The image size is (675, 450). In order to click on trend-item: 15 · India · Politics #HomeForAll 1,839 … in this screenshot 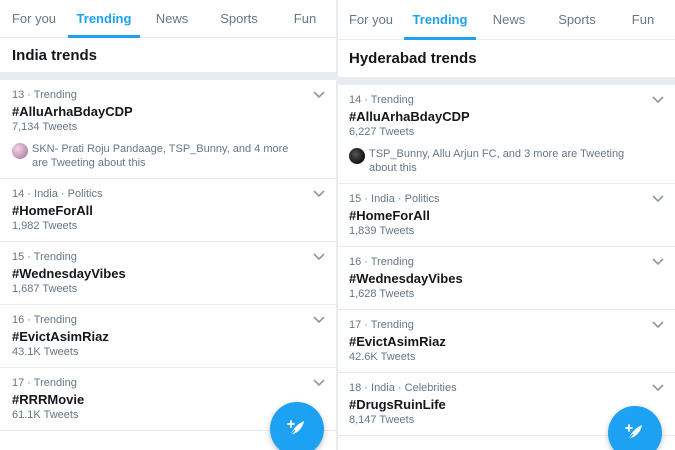, I will do `click(506, 215)`.